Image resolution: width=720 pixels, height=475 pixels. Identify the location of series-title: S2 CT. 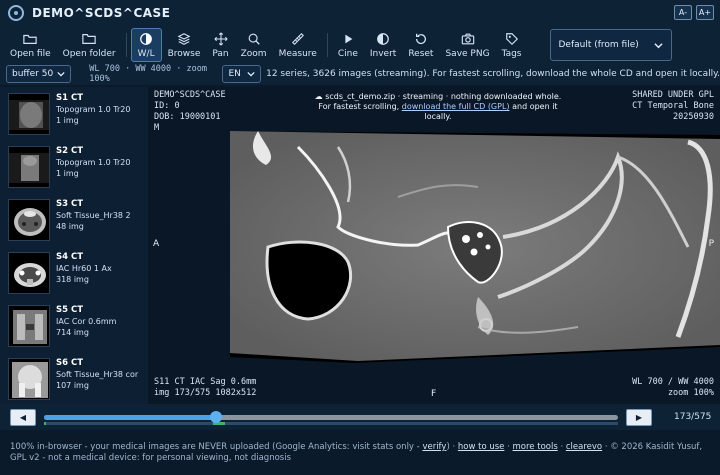
(70, 151).